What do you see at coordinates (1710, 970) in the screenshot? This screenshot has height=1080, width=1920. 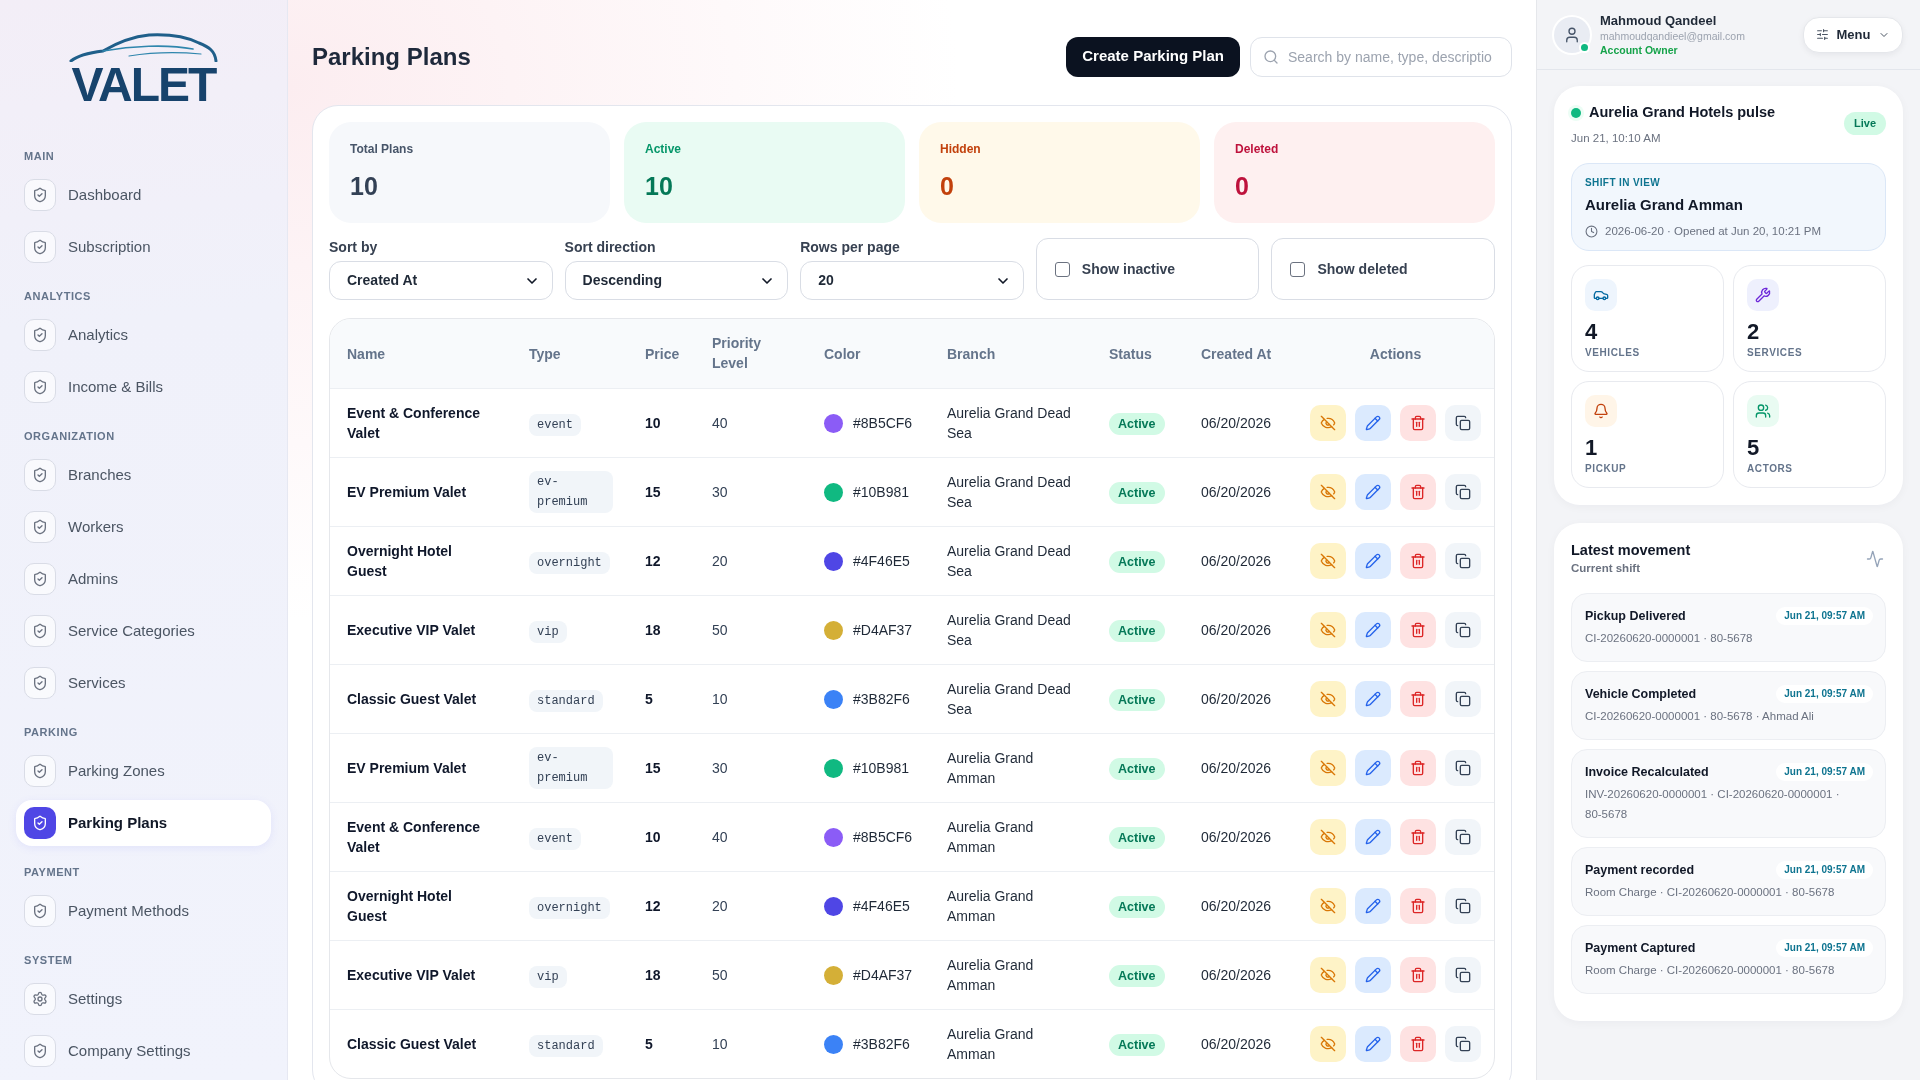 I see `movement-details: Room Charge · CI-20260620-0000001 · 80-5678` at bounding box center [1710, 970].